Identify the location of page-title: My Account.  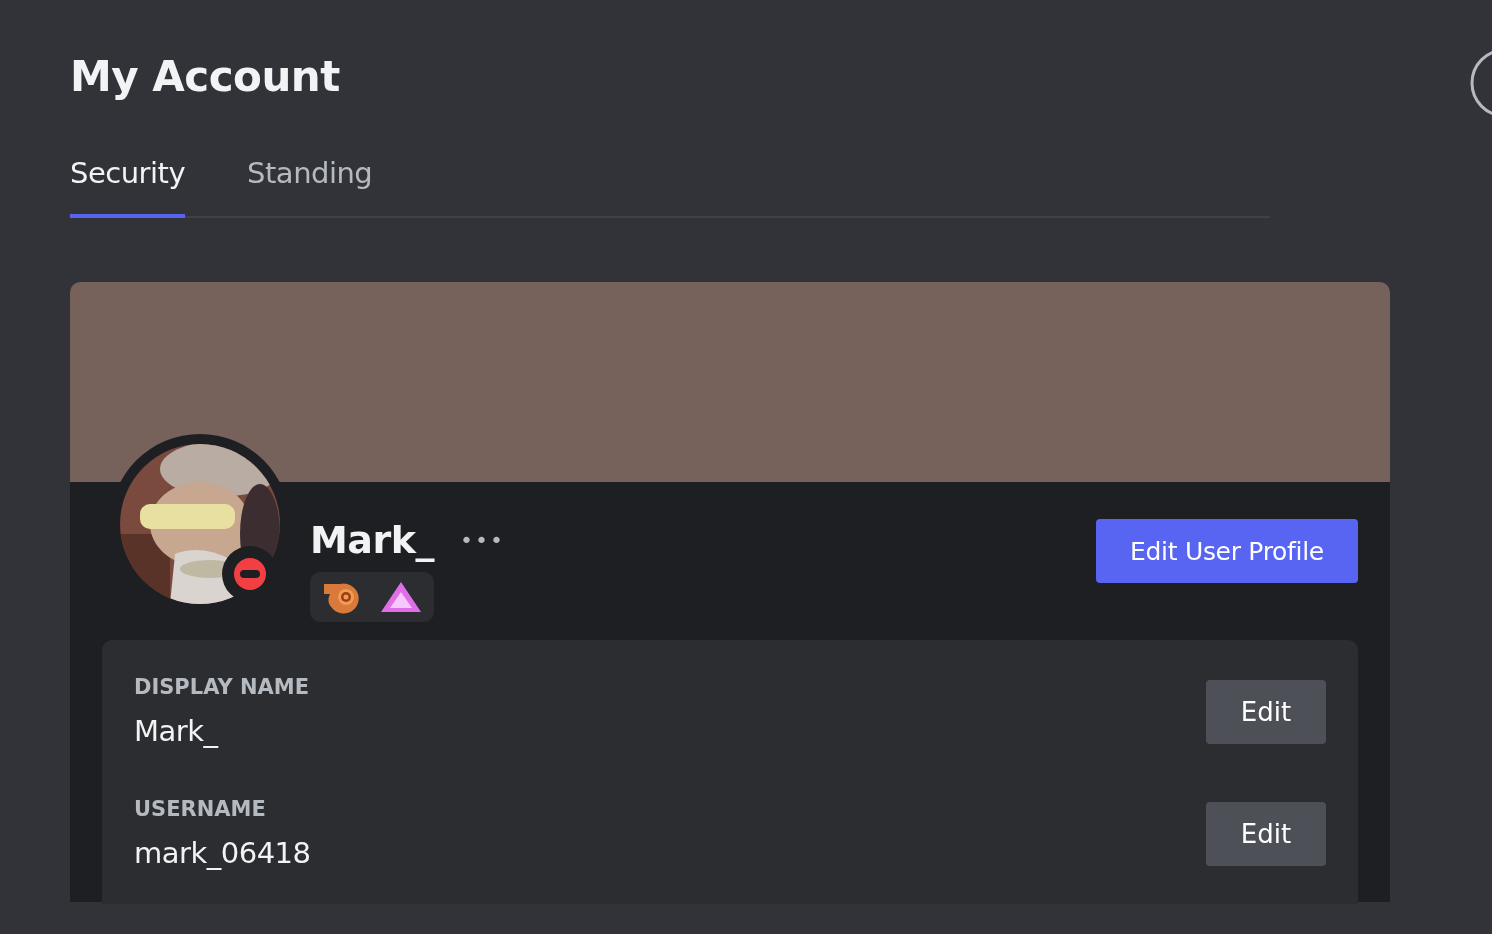
(205, 77).